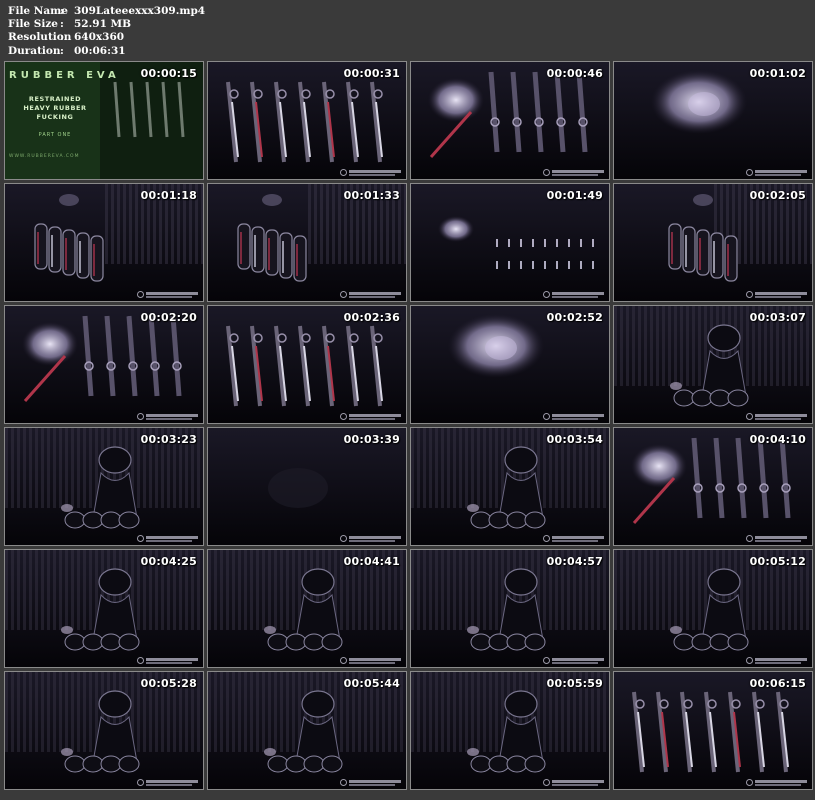 The image size is (815, 800). I want to click on thumbnail-timestamp: 00:03:54, so click(574, 439).